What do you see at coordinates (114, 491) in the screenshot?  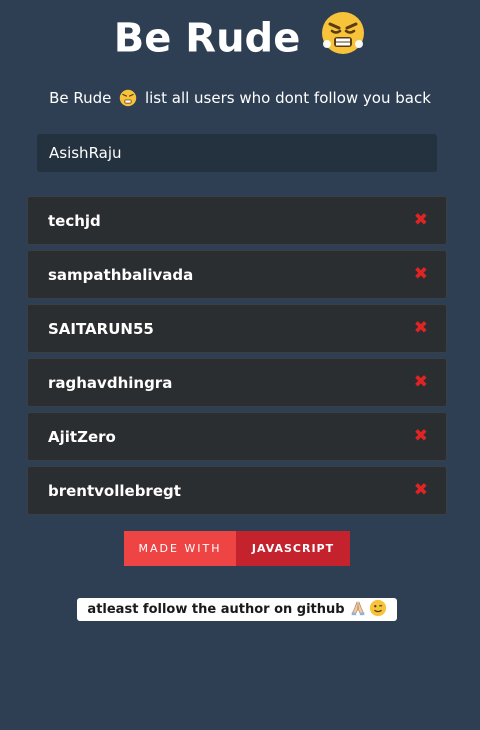 I see `user-name: brentvollebregt` at bounding box center [114, 491].